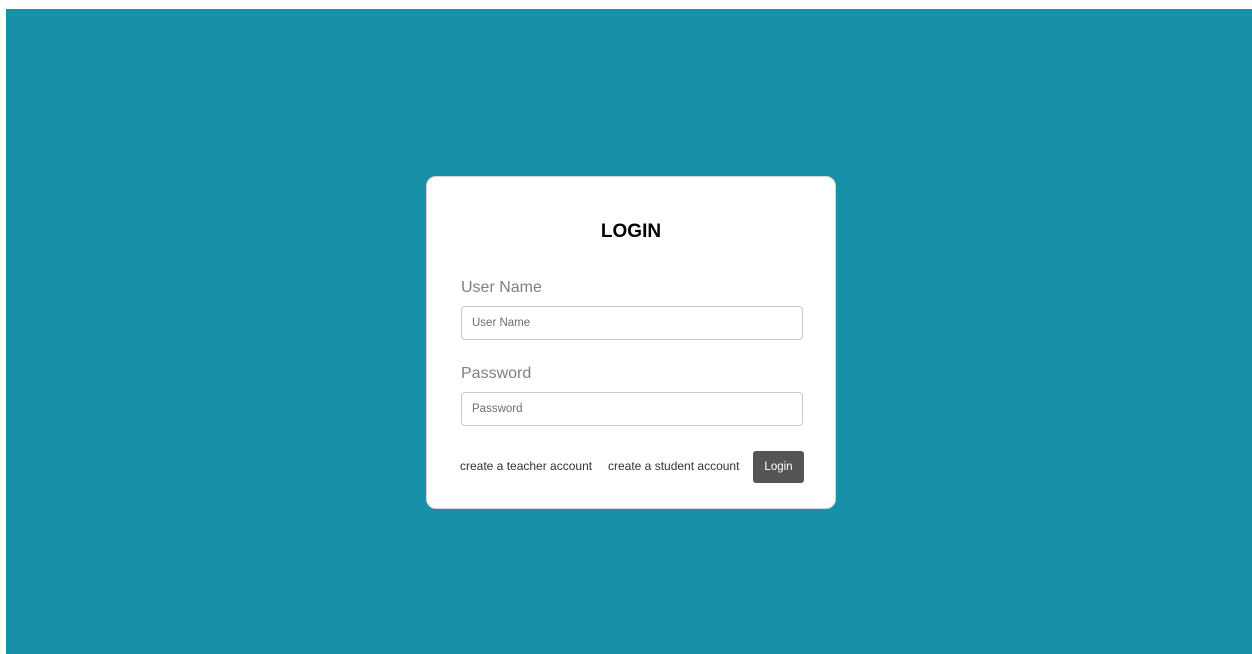 The height and width of the screenshot is (654, 1252). I want to click on password-input, so click(632, 409).